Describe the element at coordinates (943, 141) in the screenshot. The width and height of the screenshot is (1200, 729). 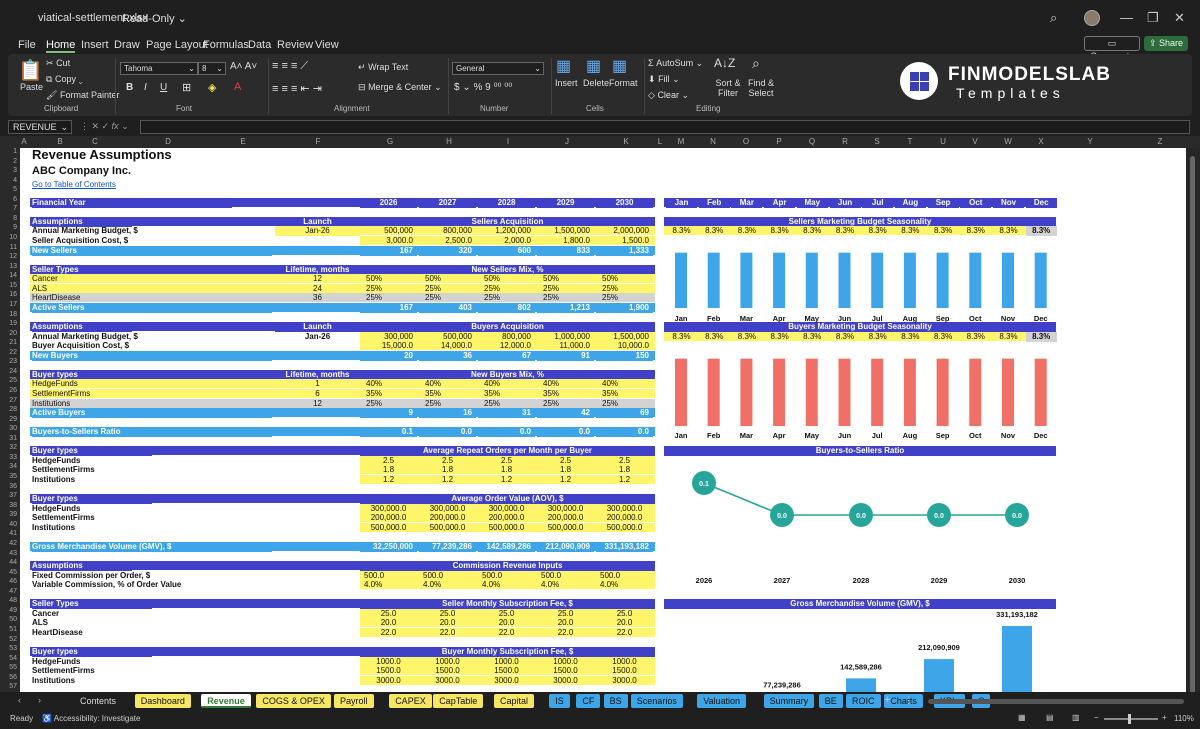
I see `column-header: U` at that location.